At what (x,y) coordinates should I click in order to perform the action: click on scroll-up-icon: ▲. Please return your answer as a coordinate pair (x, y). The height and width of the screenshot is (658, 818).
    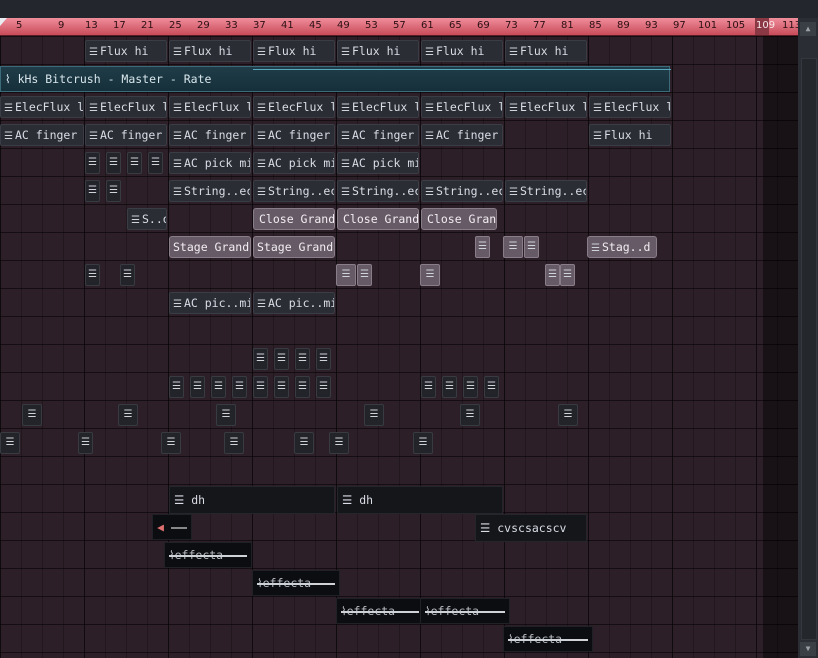
    Looking at the image, I should click on (808, 29).